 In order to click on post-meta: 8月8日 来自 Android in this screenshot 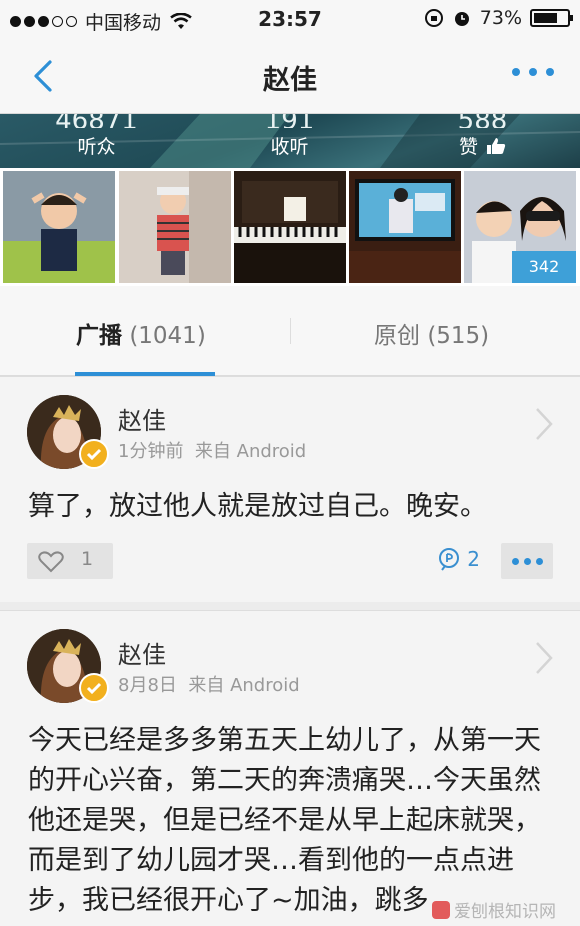, I will do `click(209, 684)`.